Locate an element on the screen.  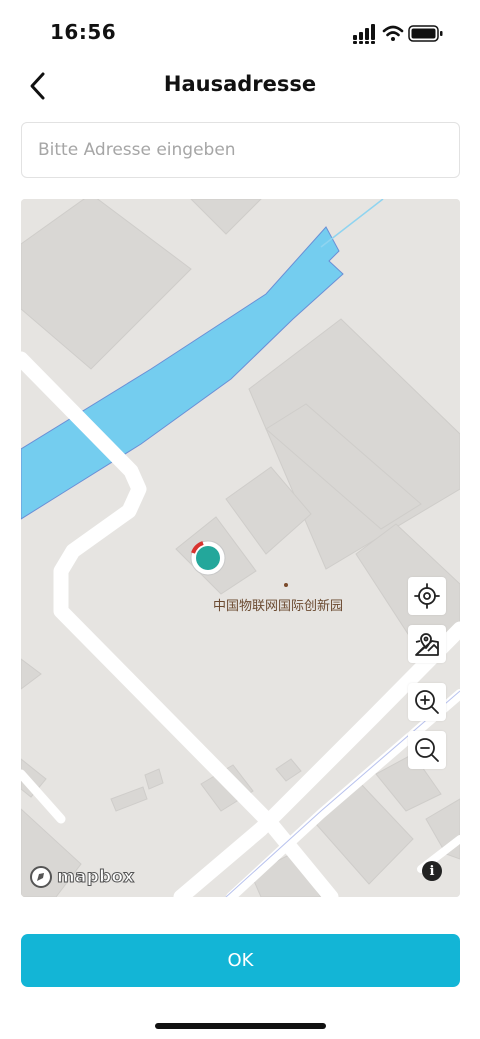
poi-marker is located at coordinates (286, 585).